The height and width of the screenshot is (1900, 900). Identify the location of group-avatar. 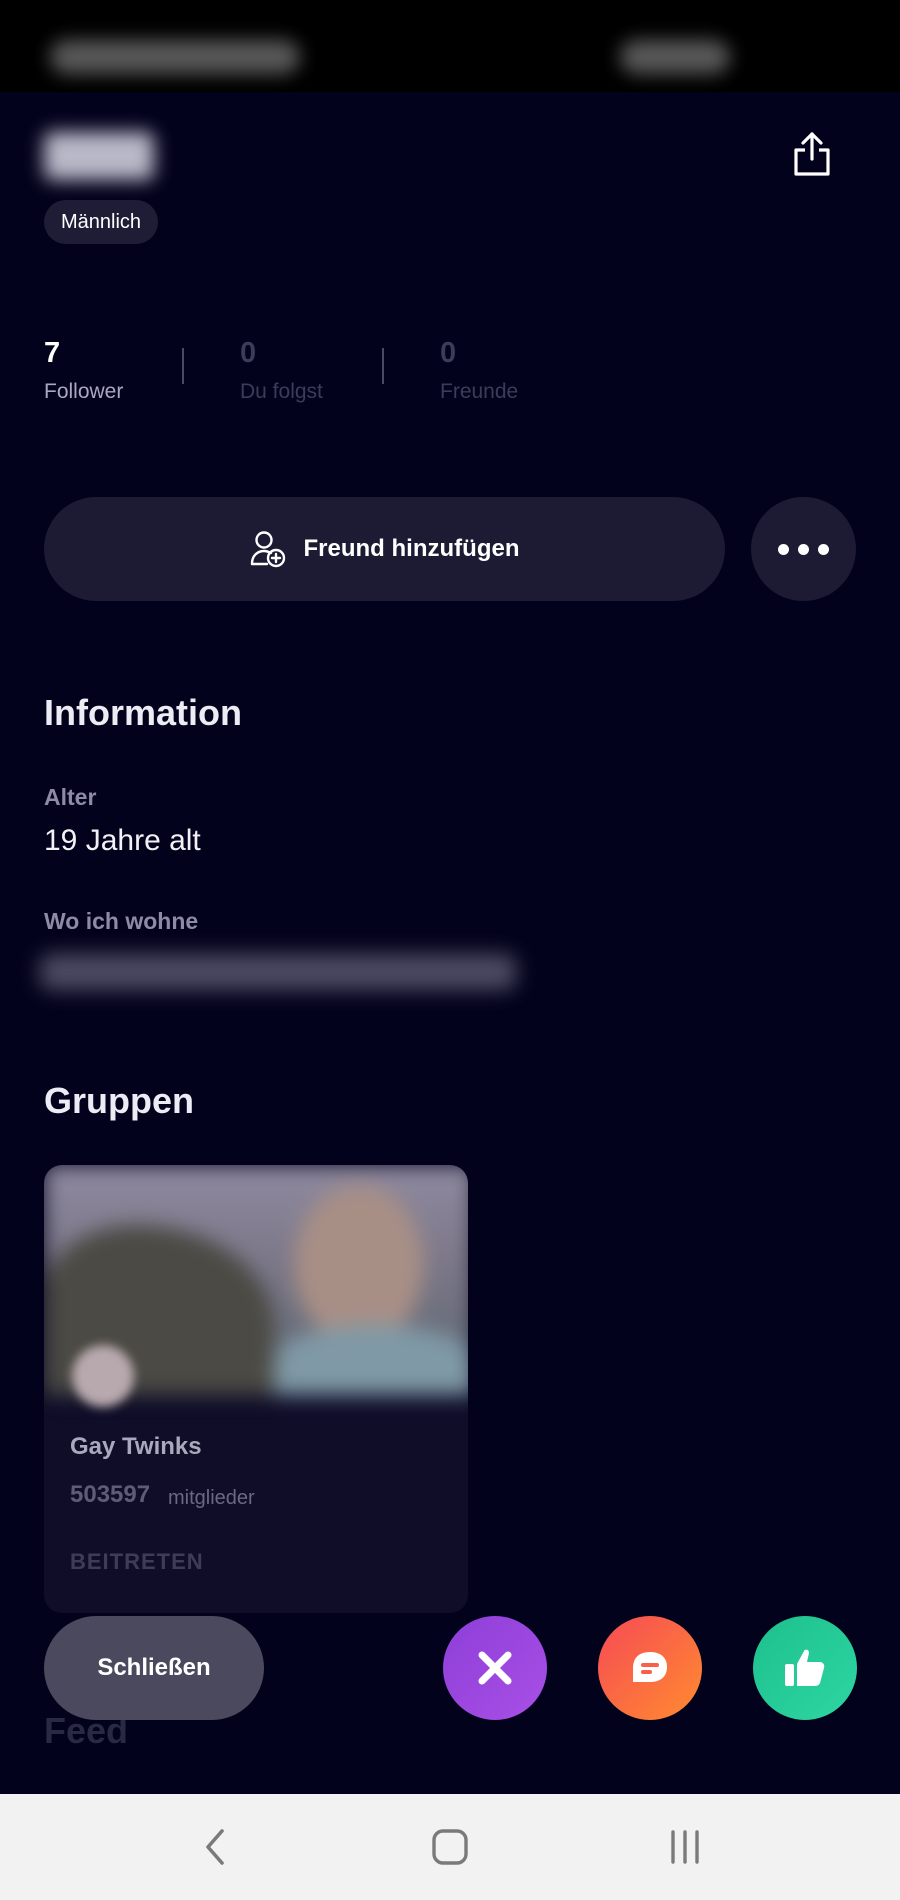
(103, 1376).